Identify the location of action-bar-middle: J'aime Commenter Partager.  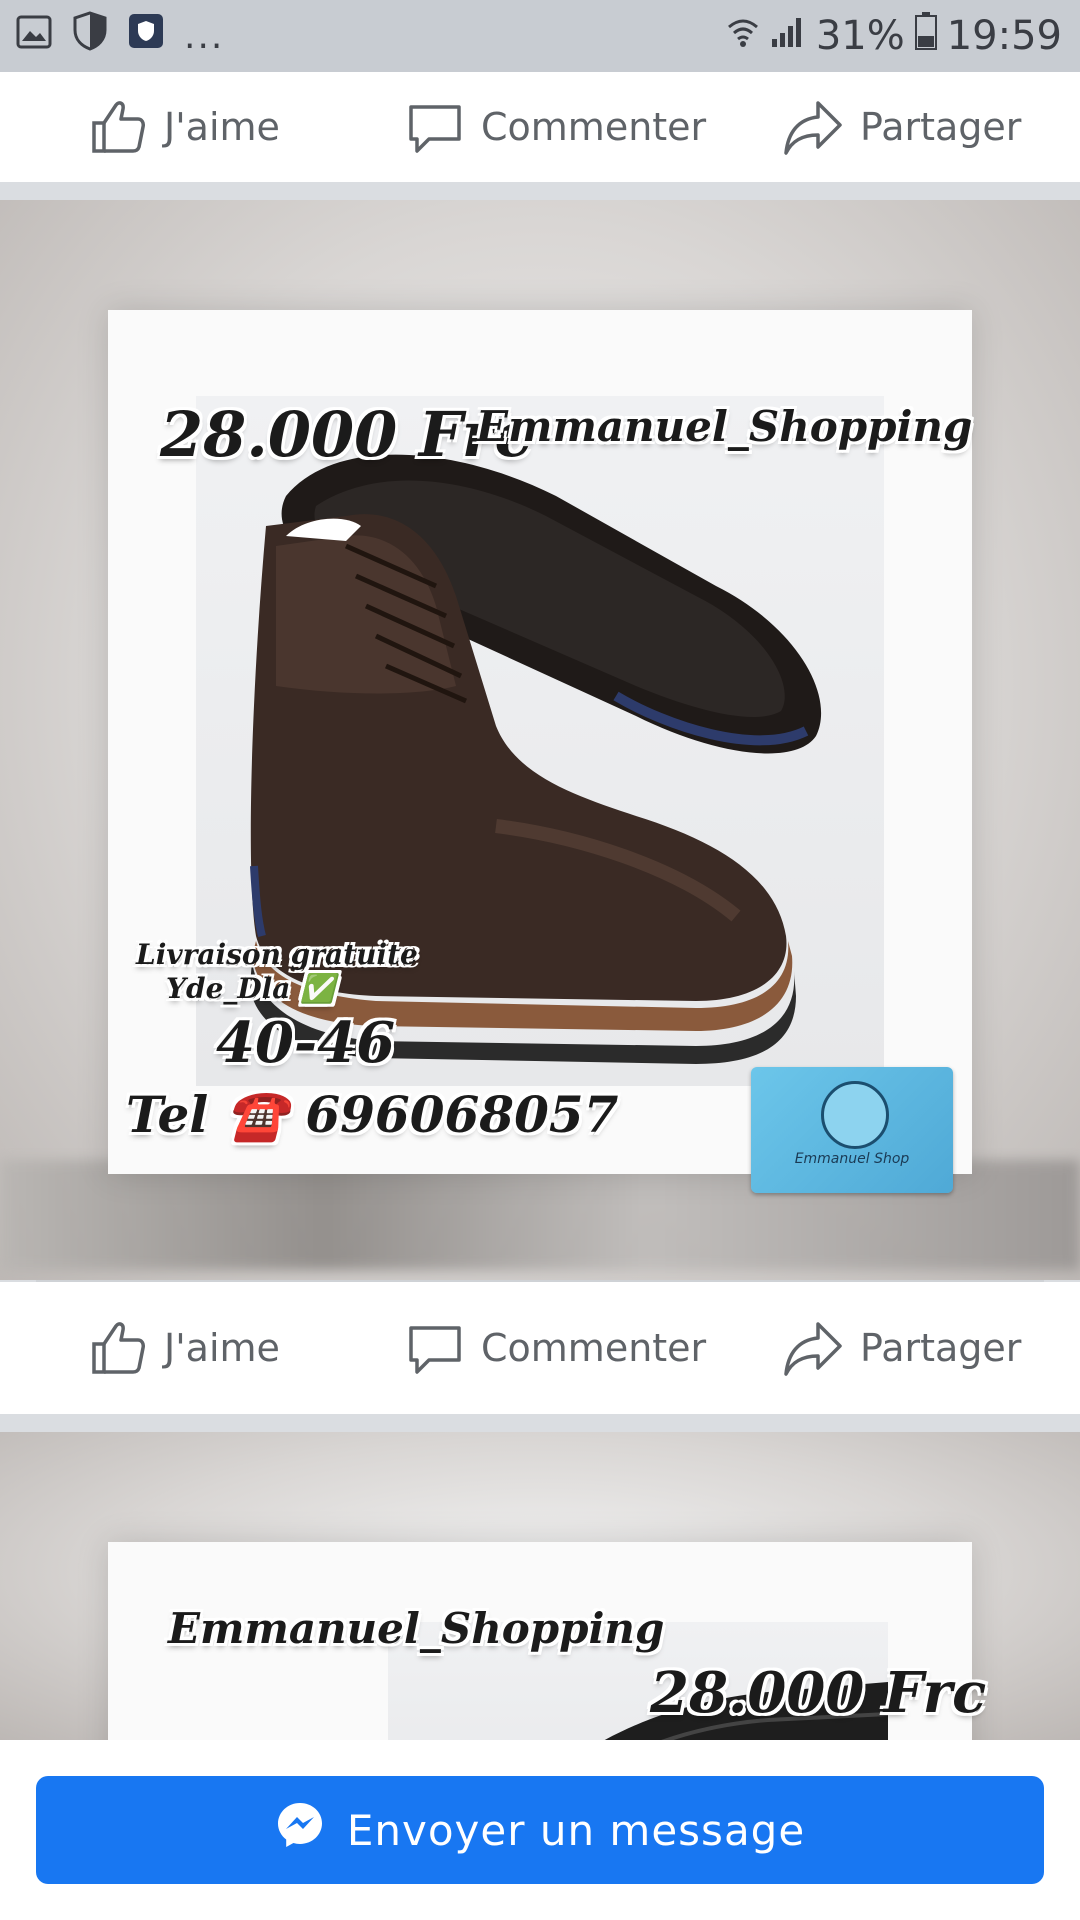
(540, 1348).